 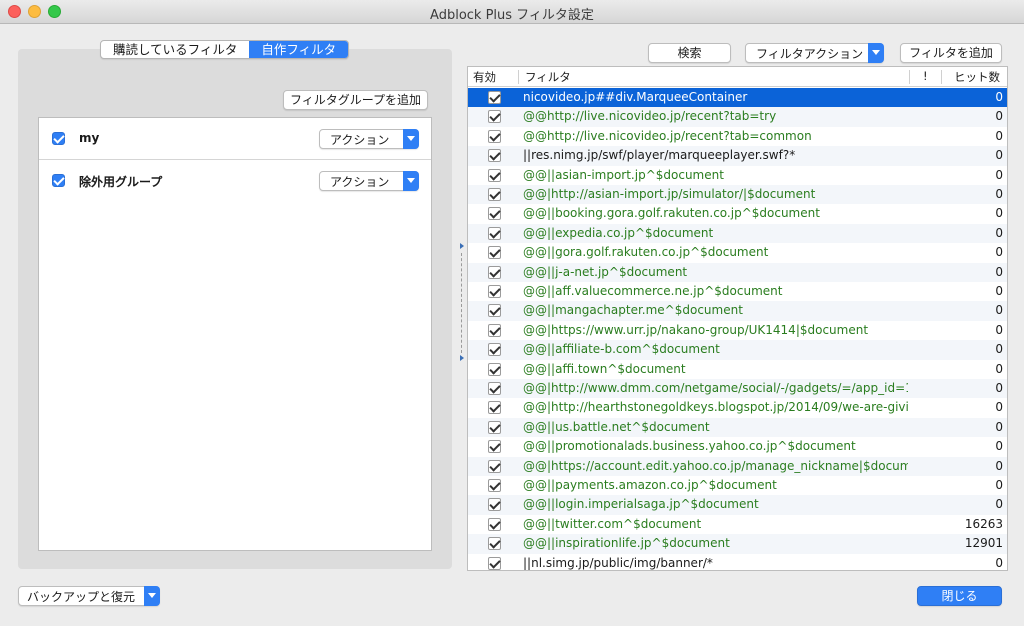 What do you see at coordinates (737, 272) in the screenshot?
I see `table-row: @@||j-a-net.jp^$document 0` at bounding box center [737, 272].